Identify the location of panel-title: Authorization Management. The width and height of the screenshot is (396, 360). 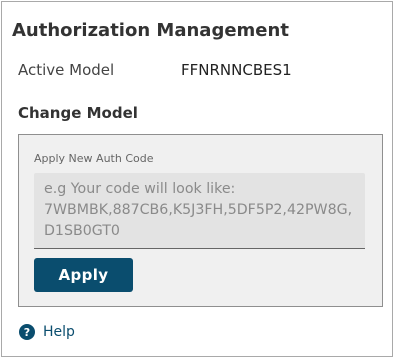
(150, 30).